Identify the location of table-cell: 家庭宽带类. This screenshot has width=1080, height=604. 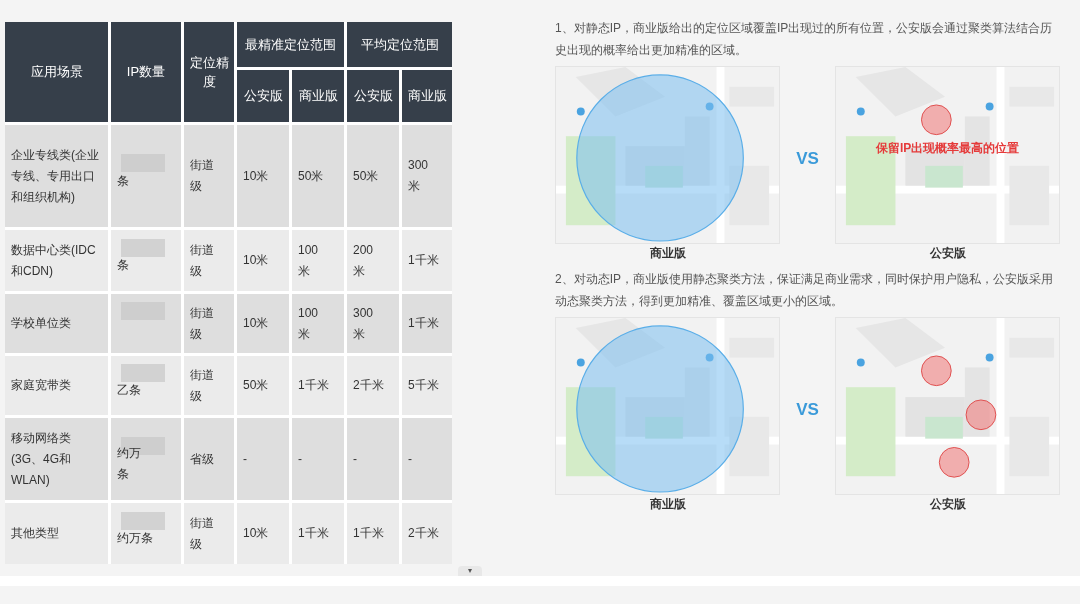
(56, 385).